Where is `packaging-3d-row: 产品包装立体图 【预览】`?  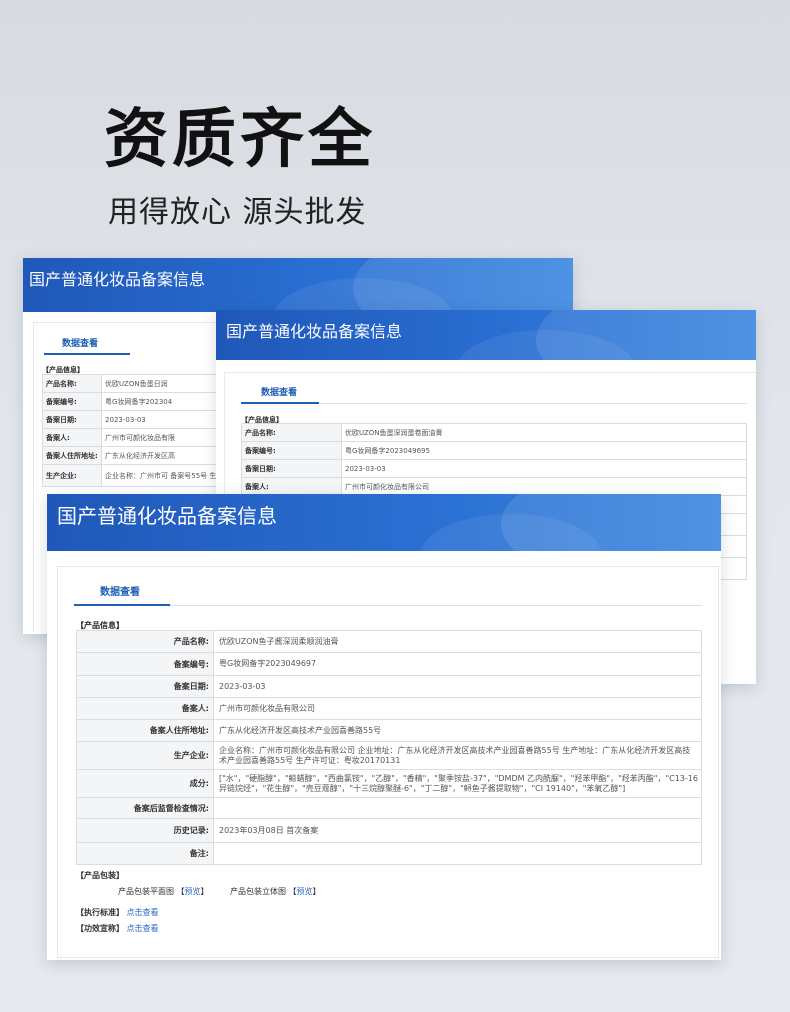
packaging-3d-row: 产品包装立体图 【预览】 is located at coordinates (275, 891).